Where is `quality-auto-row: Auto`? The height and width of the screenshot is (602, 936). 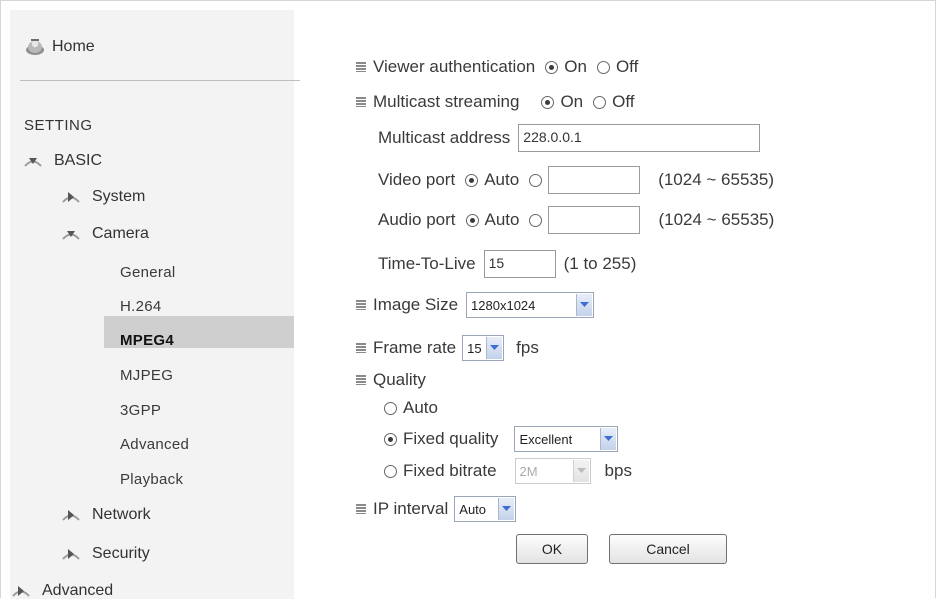
quality-auto-row: Auto is located at coordinates (406, 408).